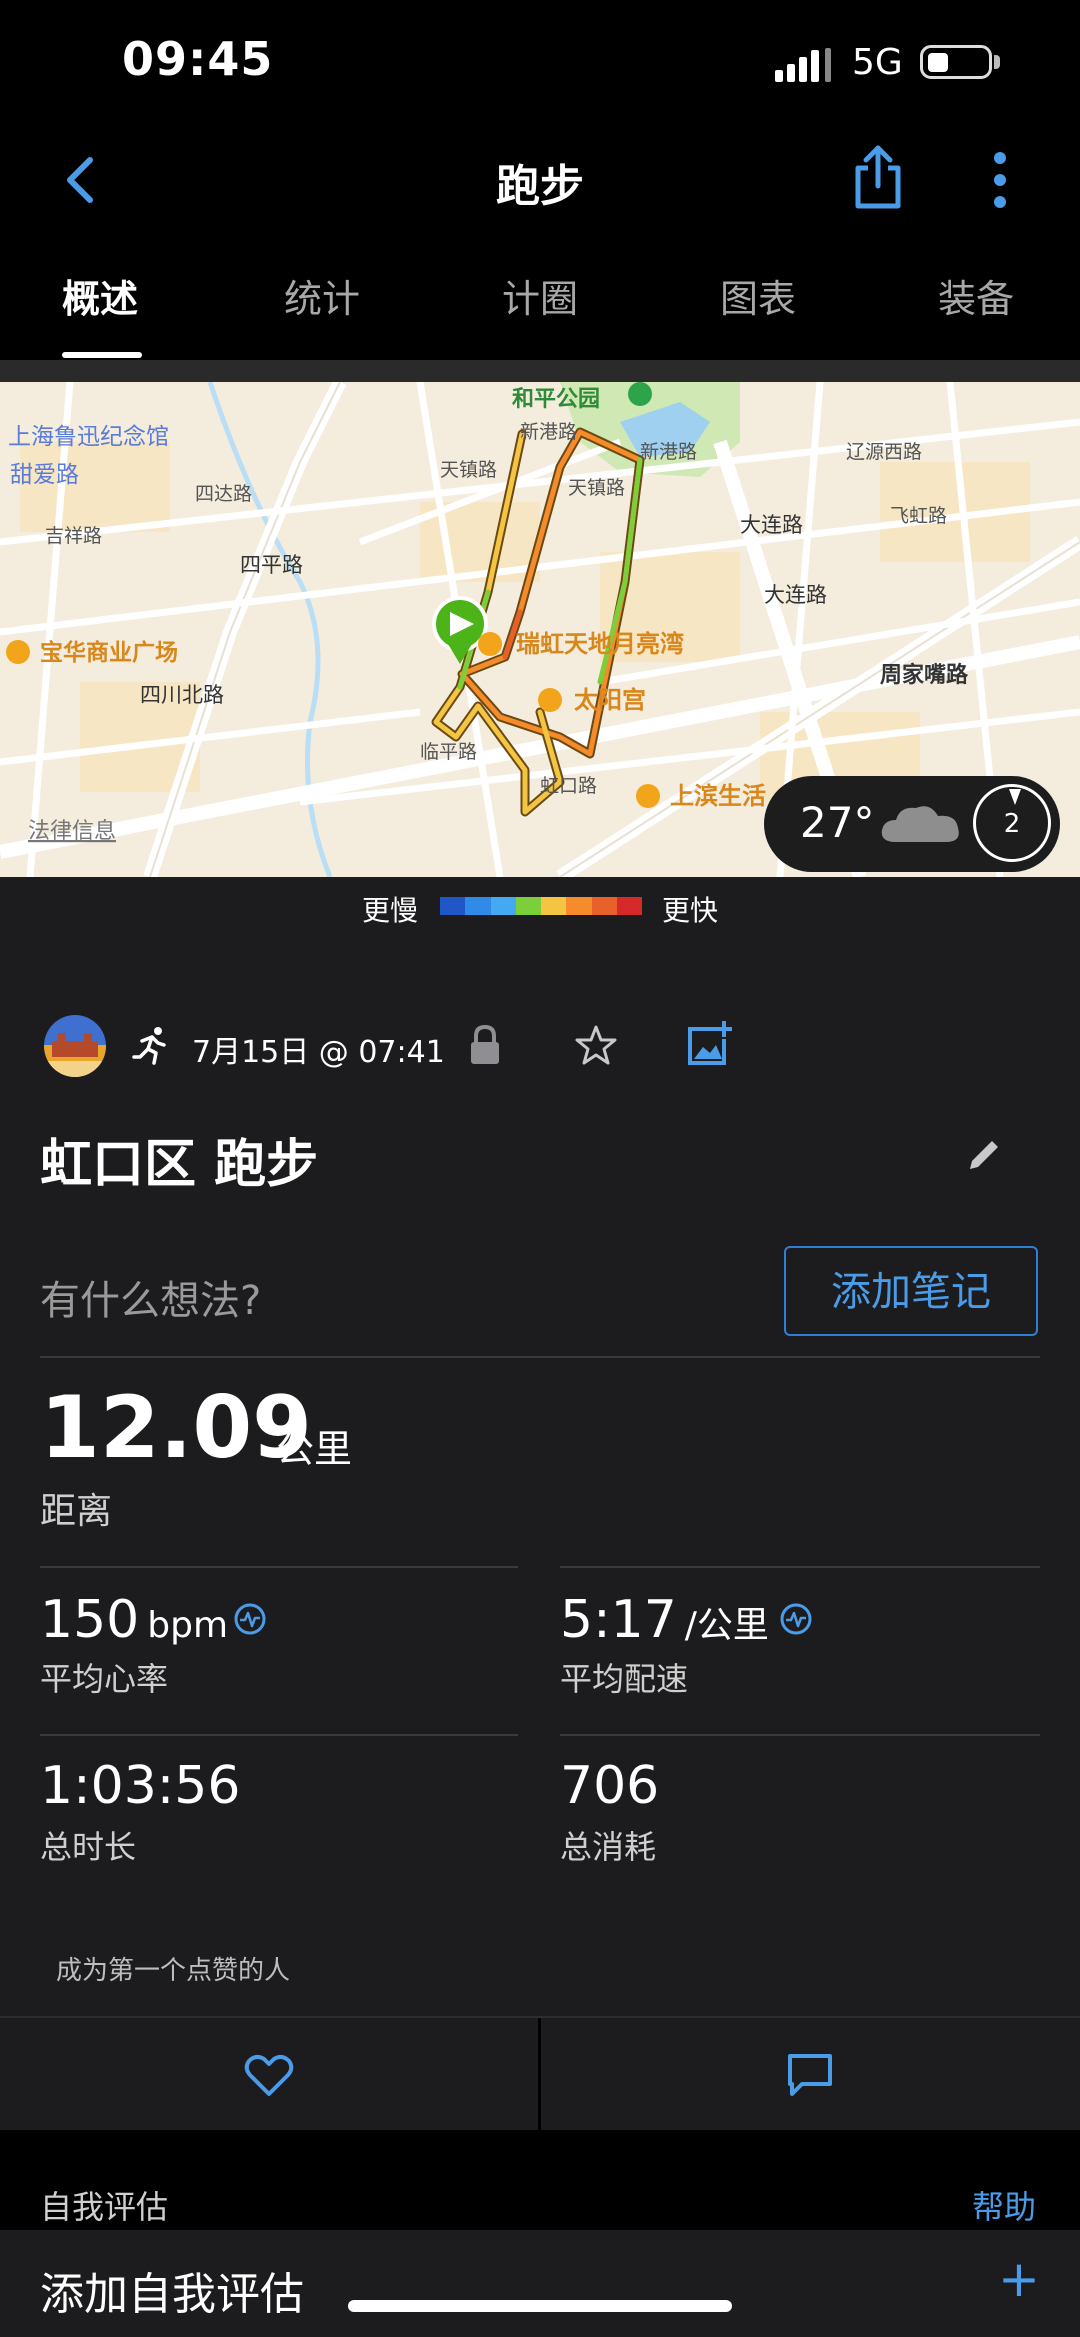 Image resolution: width=1080 pixels, height=2337 pixels. I want to click on dial-value: 2, so click(1012, 824).